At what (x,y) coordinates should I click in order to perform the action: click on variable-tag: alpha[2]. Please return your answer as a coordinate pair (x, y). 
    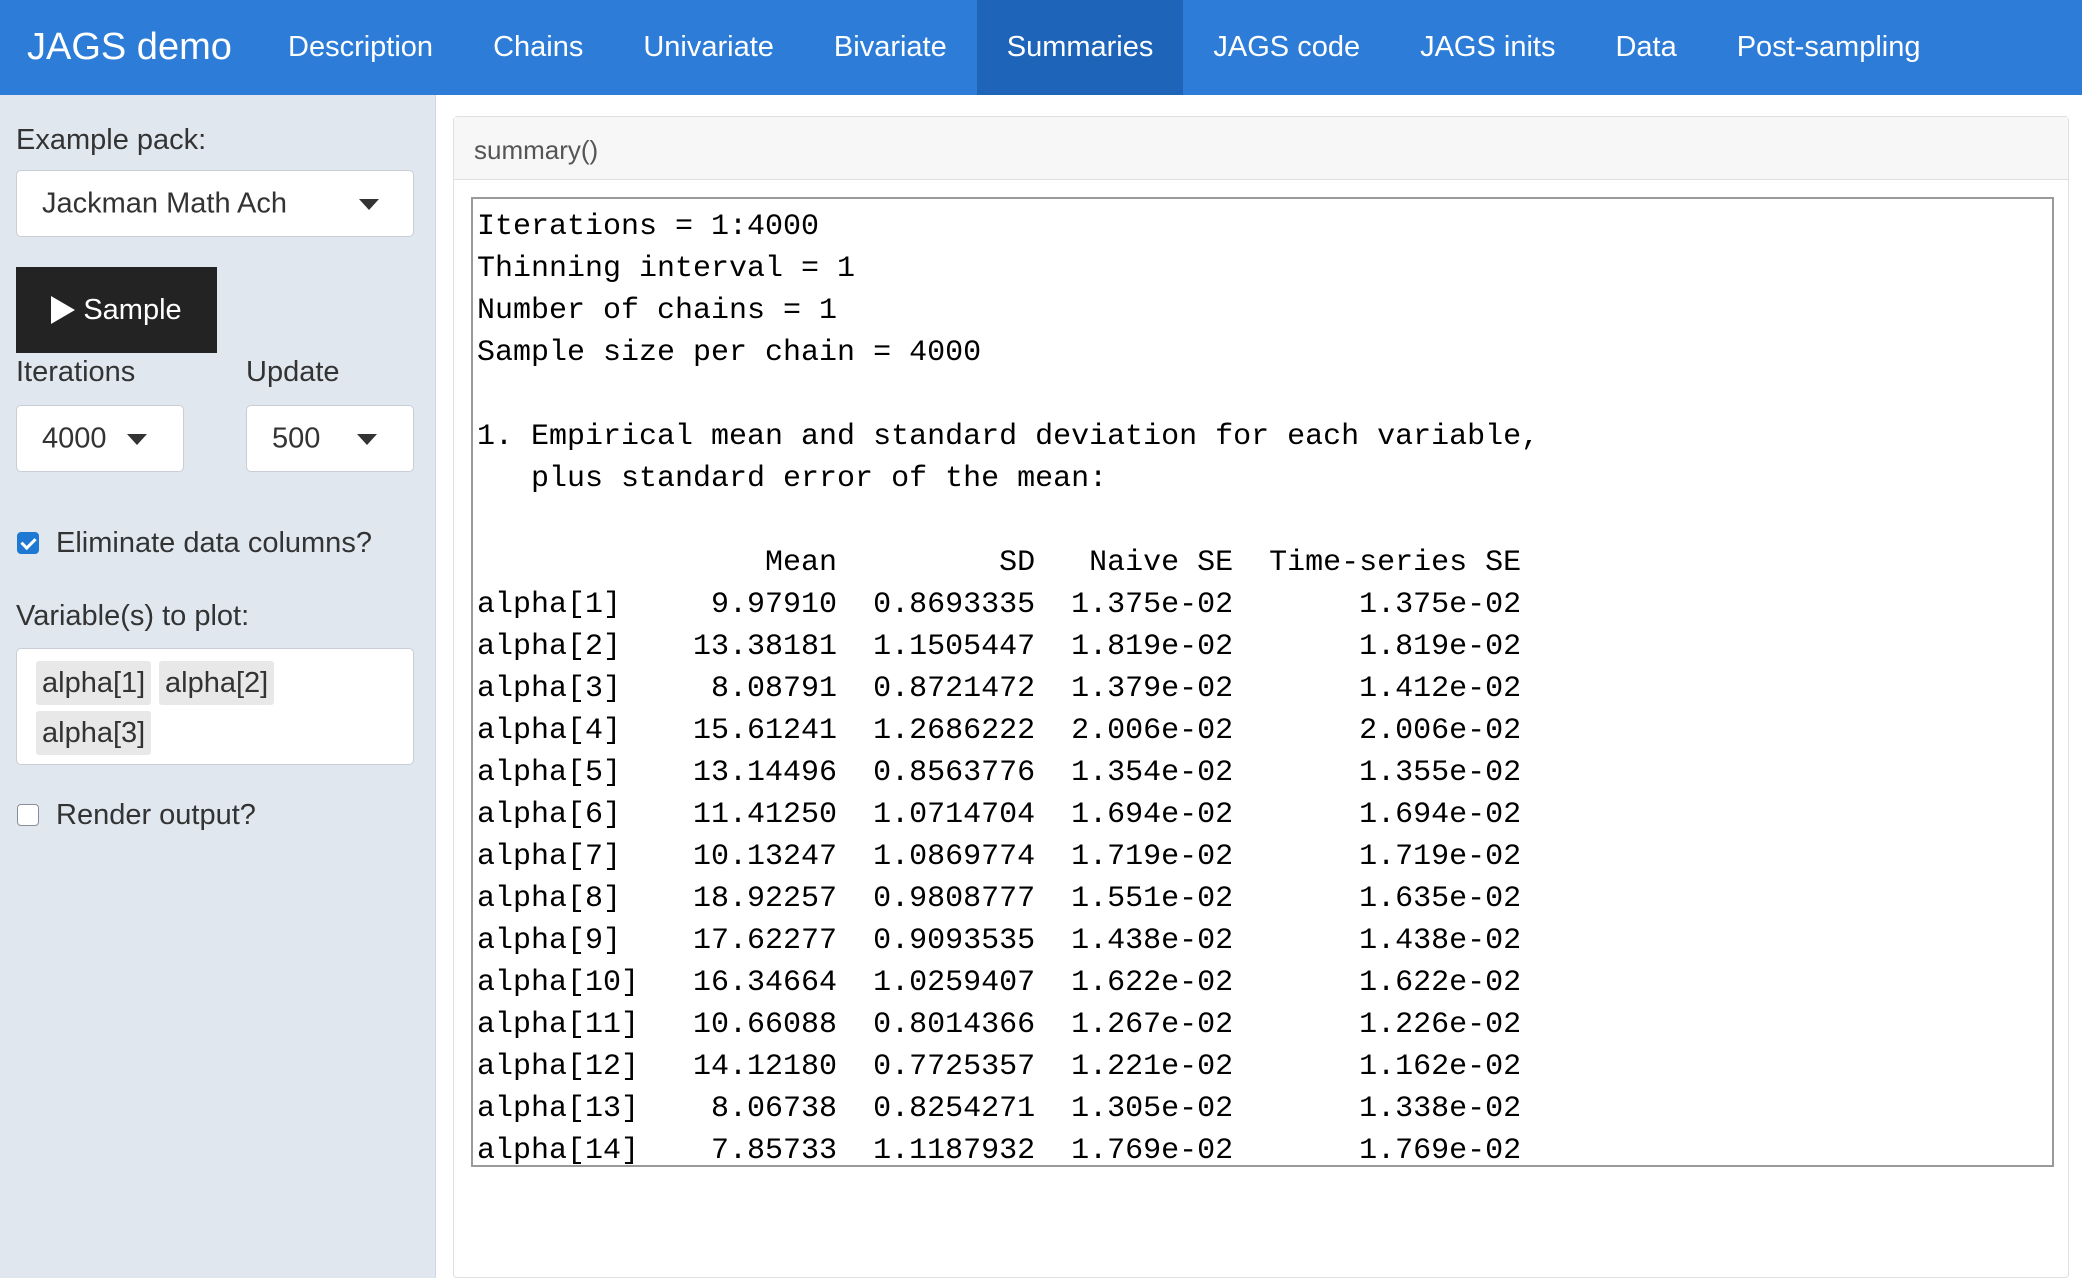
    Looking at the image, I should click on (217, 683).